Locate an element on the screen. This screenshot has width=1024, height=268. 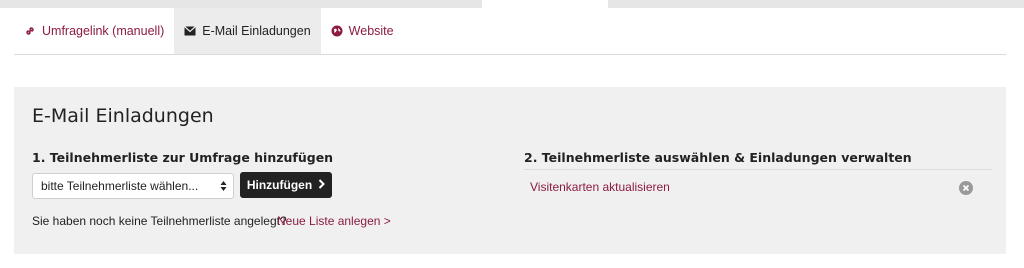
chevron-right-icon is located at coordinates (322, 185).